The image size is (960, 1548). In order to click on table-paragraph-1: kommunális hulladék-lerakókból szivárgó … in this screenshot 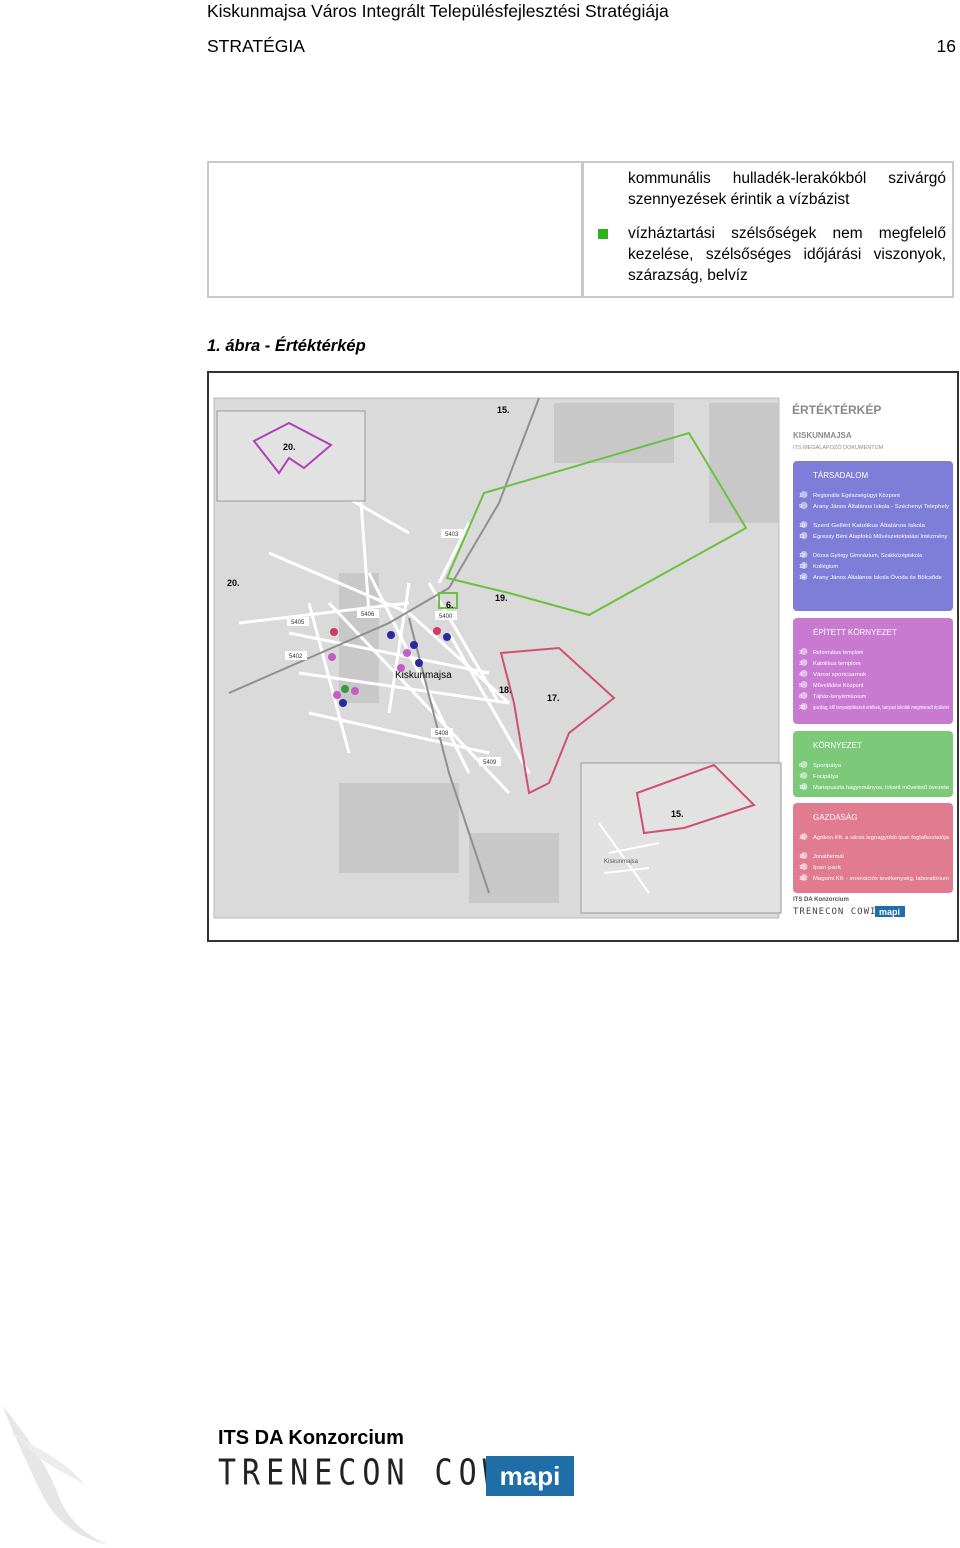, I will do `click(787, 189)`.